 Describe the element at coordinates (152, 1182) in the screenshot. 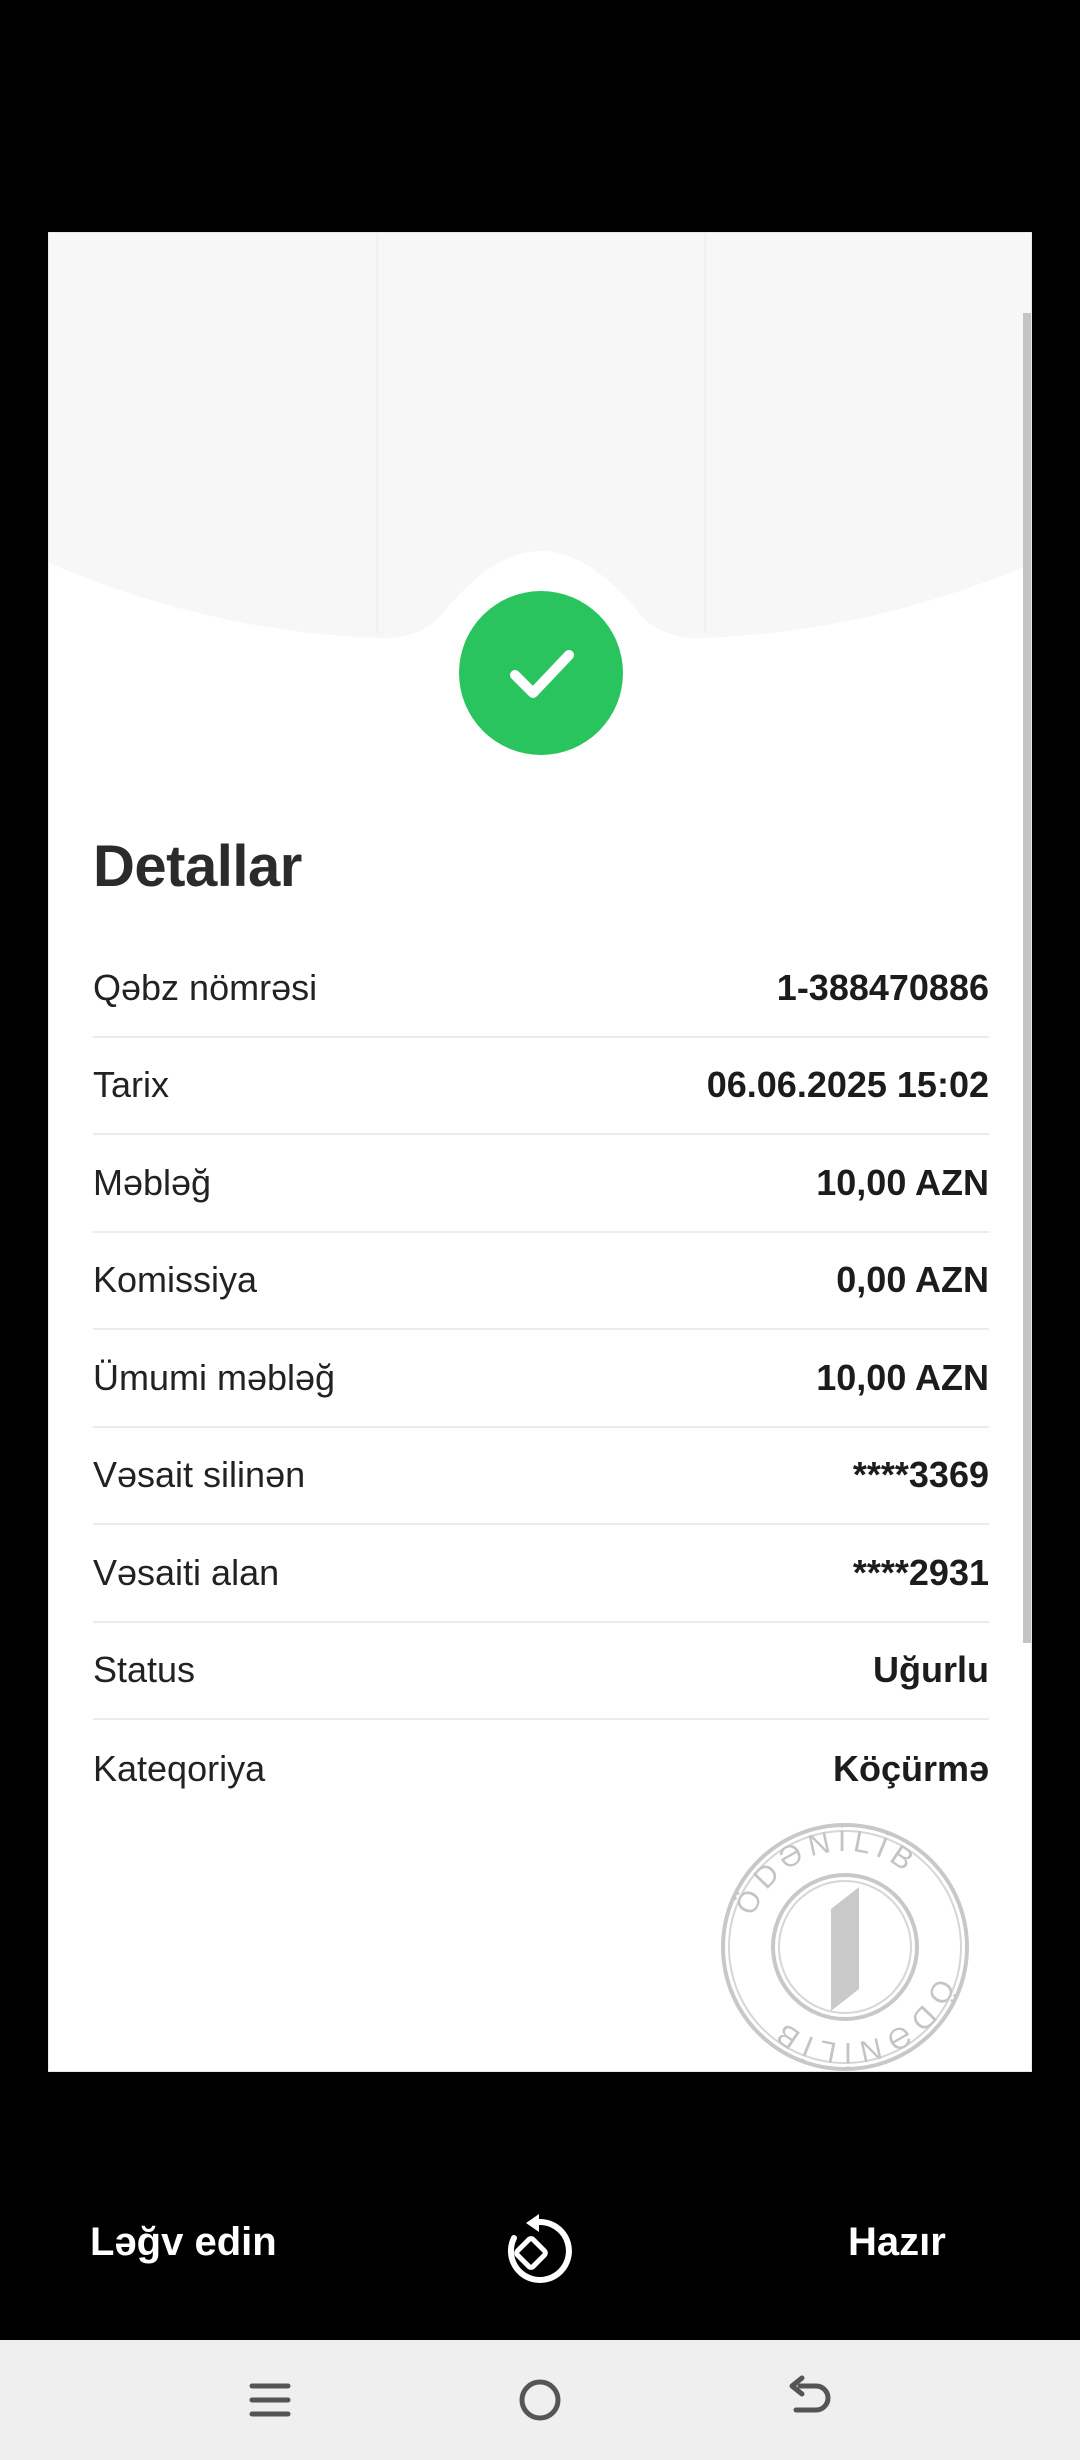

I see `row-label: Məbləğ` at that location.